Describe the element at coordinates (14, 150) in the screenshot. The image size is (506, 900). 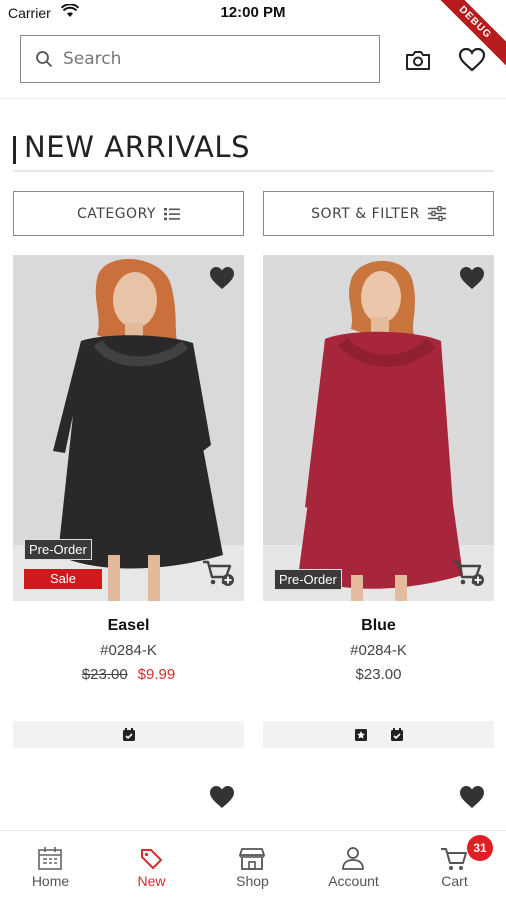
I see `title-accent-bar` at that location.